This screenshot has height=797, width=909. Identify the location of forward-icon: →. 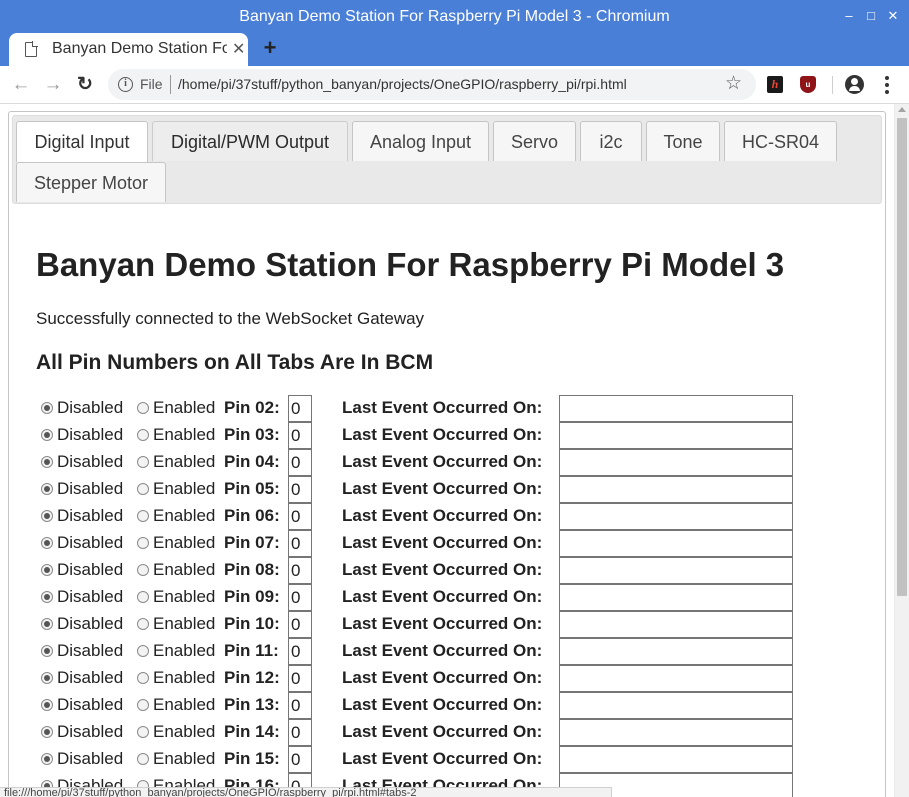
(53, 85).